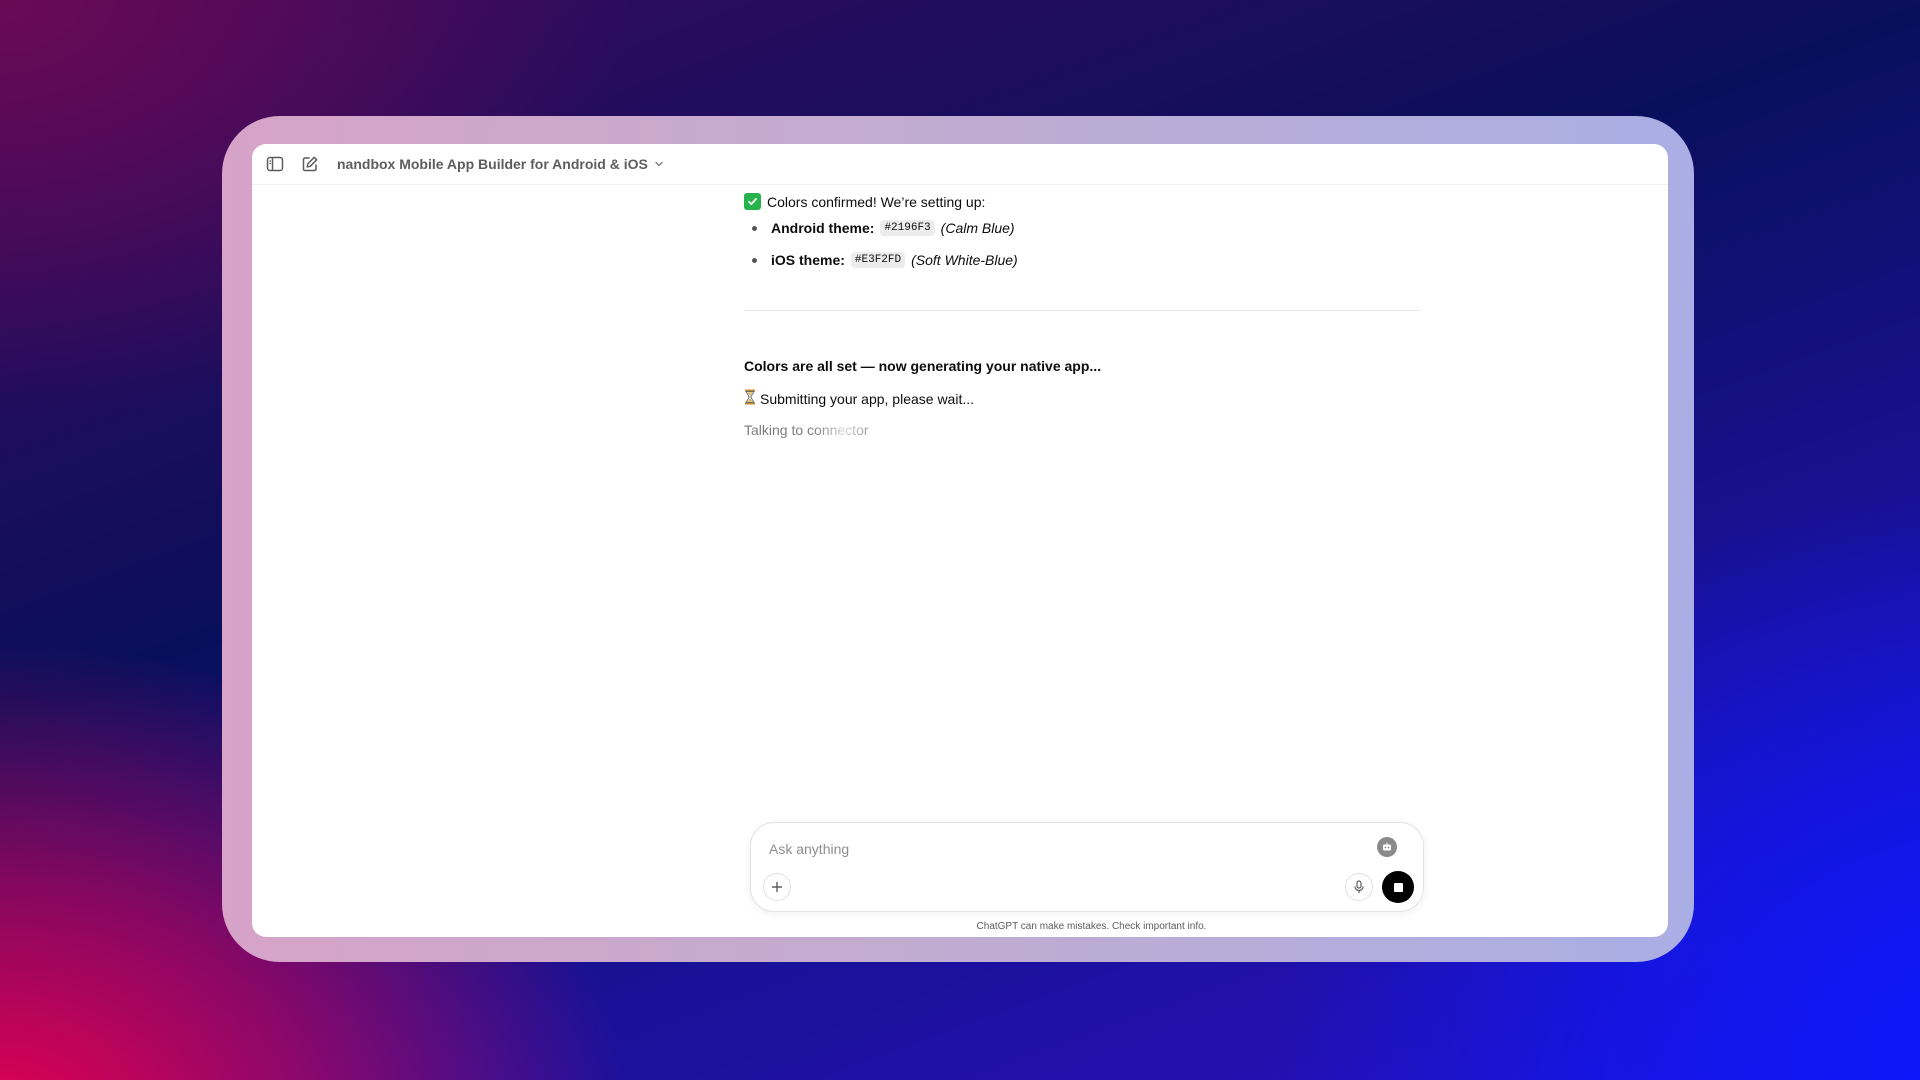 The width and height of the screenshot is (1920, 1080). I want to click on connector-status: Talking to connector, so click(806, 430).